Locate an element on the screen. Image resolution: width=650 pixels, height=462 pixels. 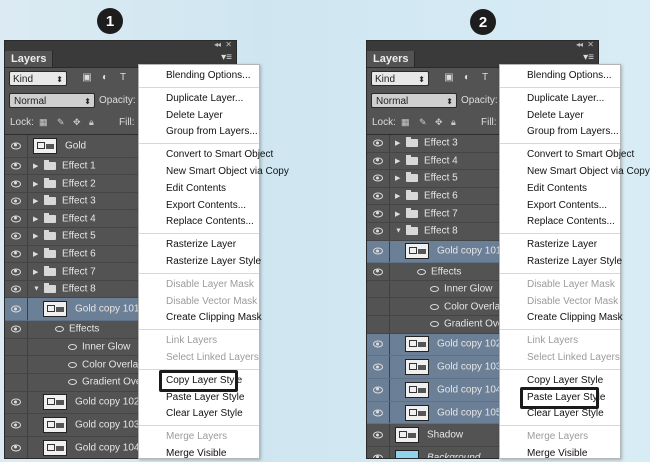
close-icon: ✕ is located at coordinates (590, 45).